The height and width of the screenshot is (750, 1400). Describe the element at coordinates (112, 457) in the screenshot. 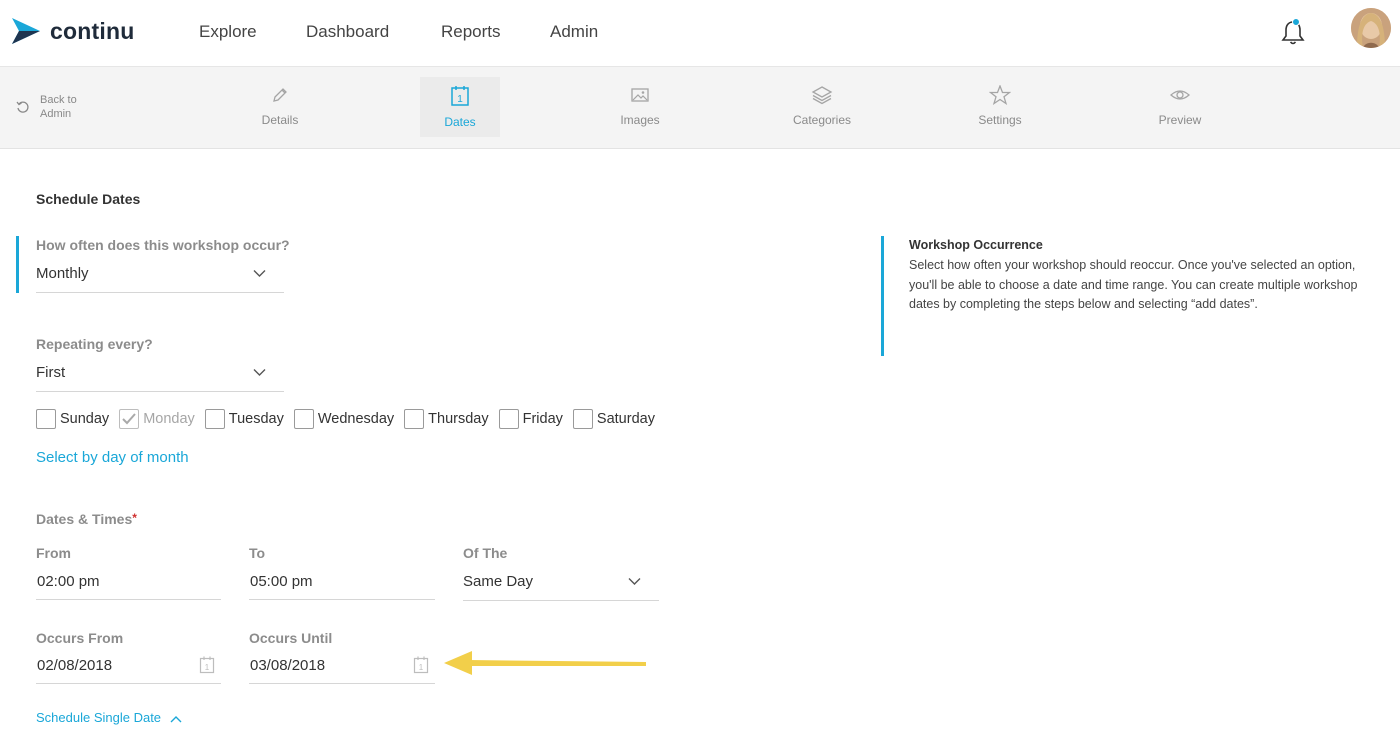

I see `select-by-day-of-month-link: Select by day of month` at that location.